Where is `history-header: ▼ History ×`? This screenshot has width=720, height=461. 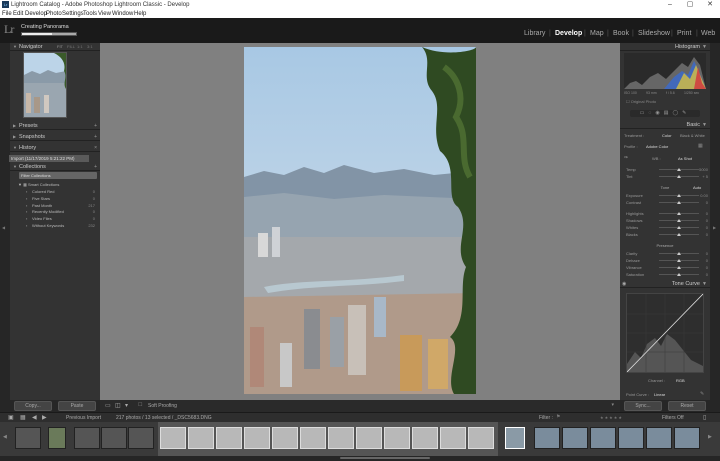
history-header: ▼ History × is located at coordinates (55, 148).